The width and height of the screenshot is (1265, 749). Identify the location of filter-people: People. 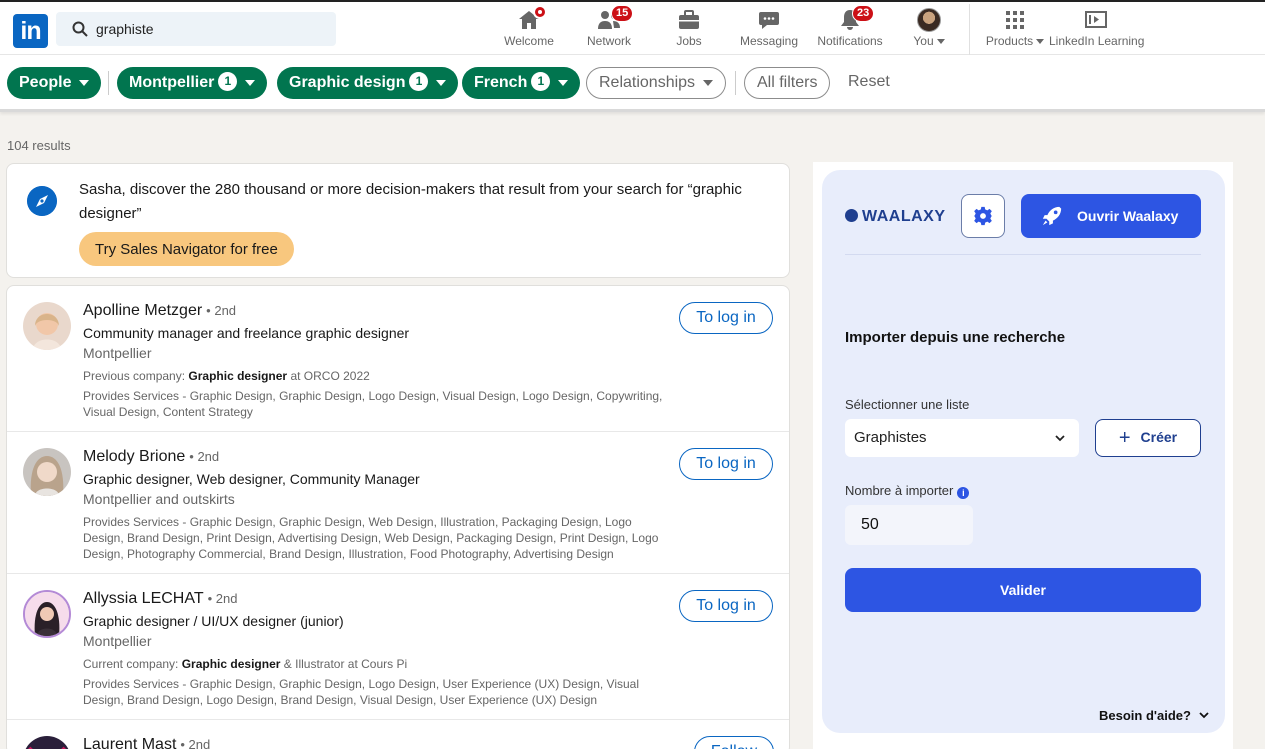
(54, 83).